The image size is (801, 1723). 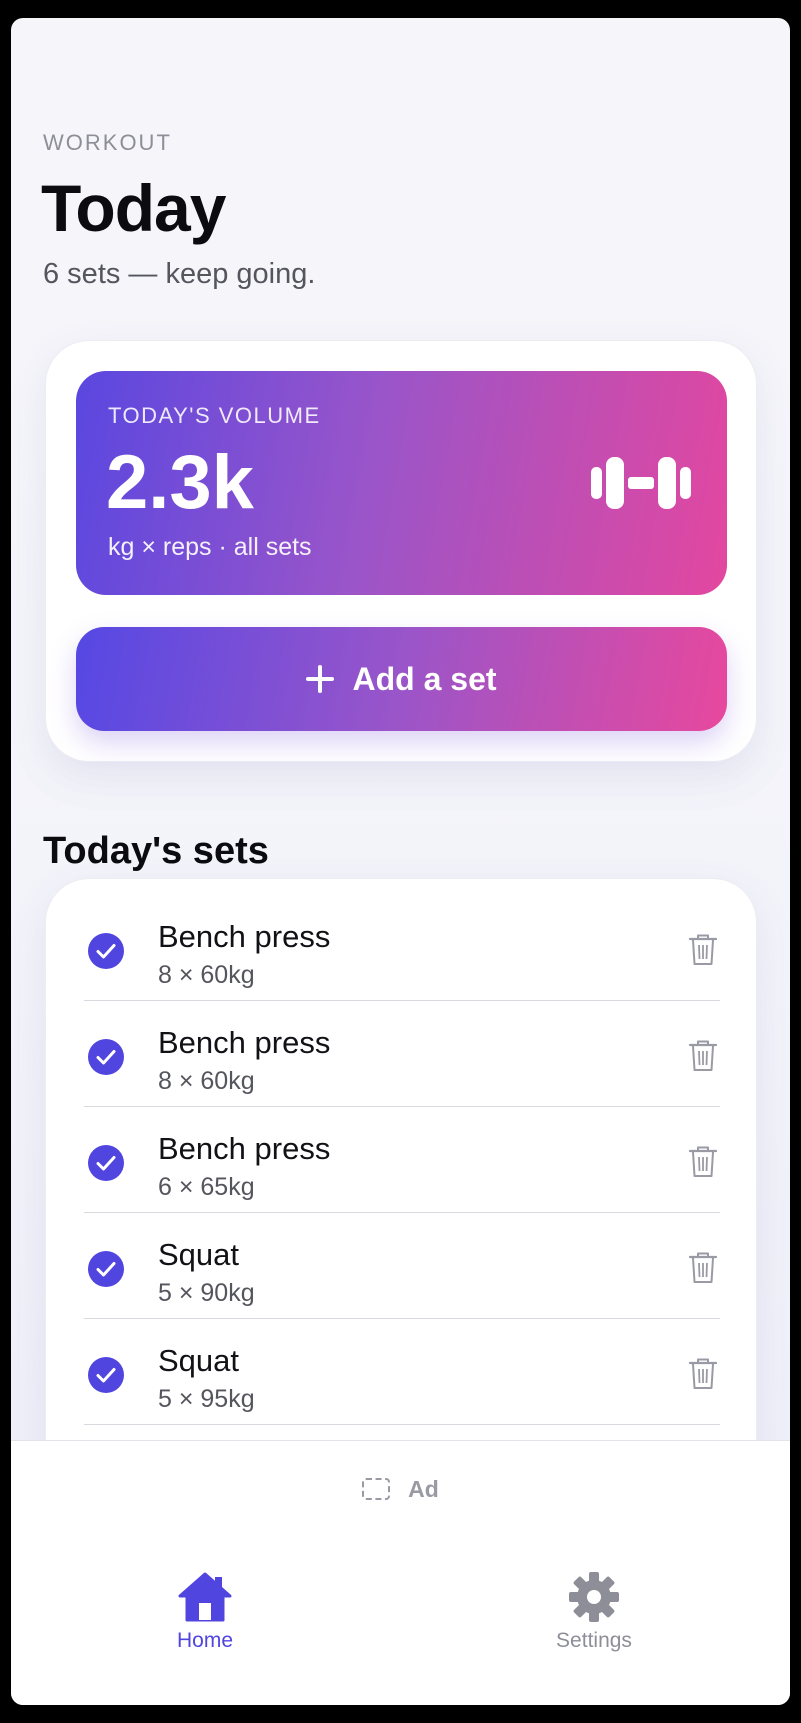 I want to click on add-set-button: Add a set, so click(x=401, y=679).